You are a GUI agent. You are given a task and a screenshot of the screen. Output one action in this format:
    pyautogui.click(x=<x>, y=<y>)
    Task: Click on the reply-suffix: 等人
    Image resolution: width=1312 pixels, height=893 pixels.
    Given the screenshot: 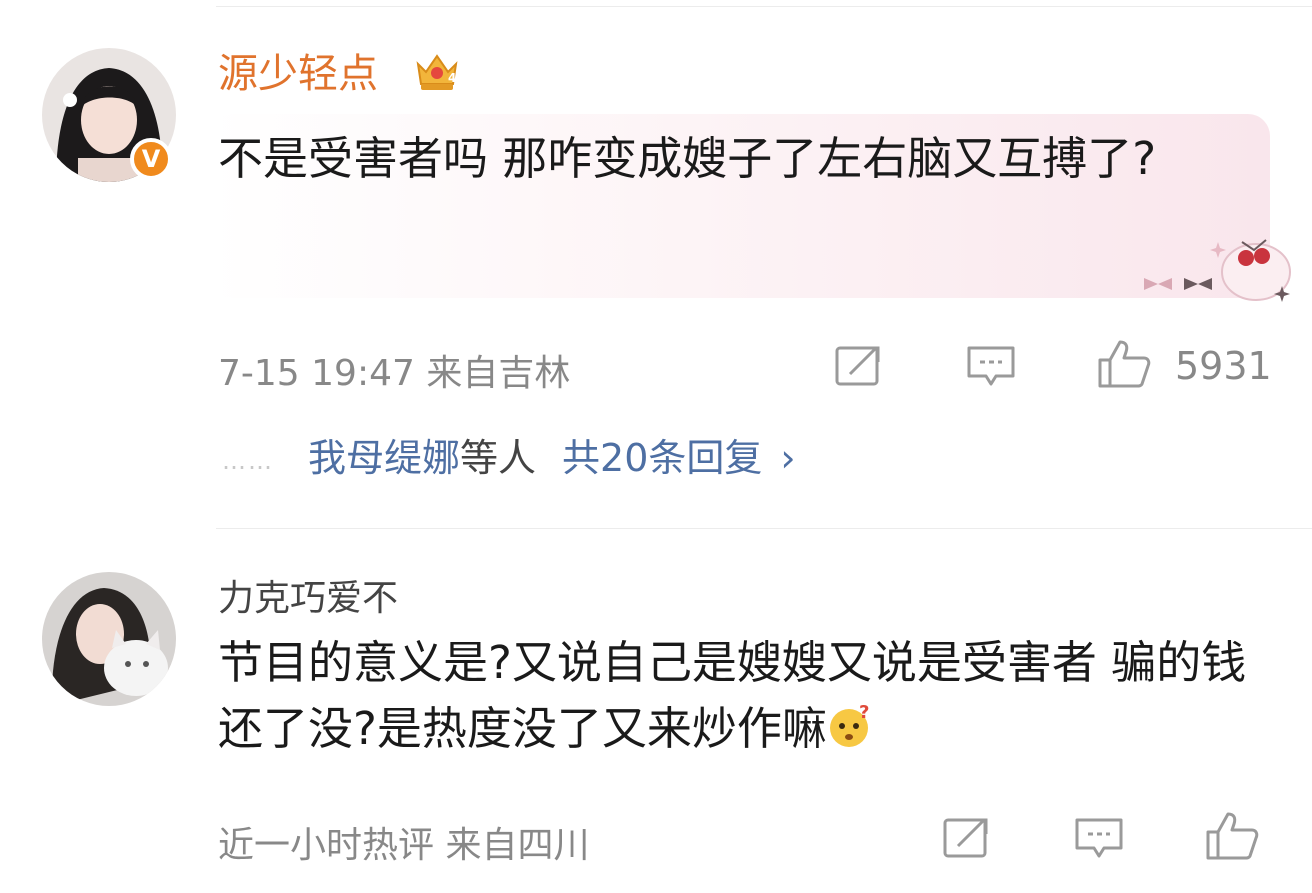 What is the action you would take?
    pyautogui.click(x=498, y=458)
    